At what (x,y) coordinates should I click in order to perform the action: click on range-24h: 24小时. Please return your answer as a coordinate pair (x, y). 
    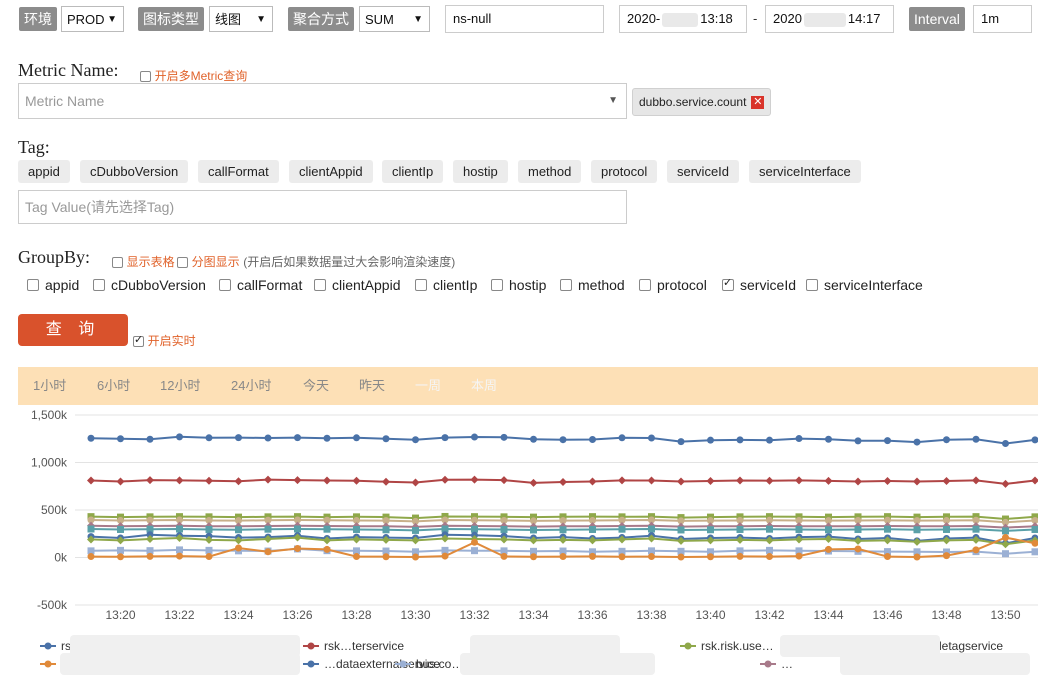
    Looking at the image, I should click on (251, 386).